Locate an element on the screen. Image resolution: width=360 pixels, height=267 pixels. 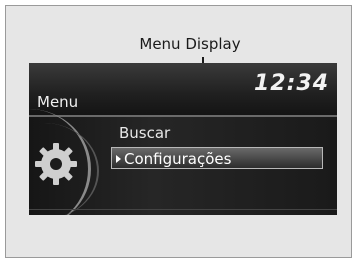
menu-title: Menu is located at coordinates (58, 102).